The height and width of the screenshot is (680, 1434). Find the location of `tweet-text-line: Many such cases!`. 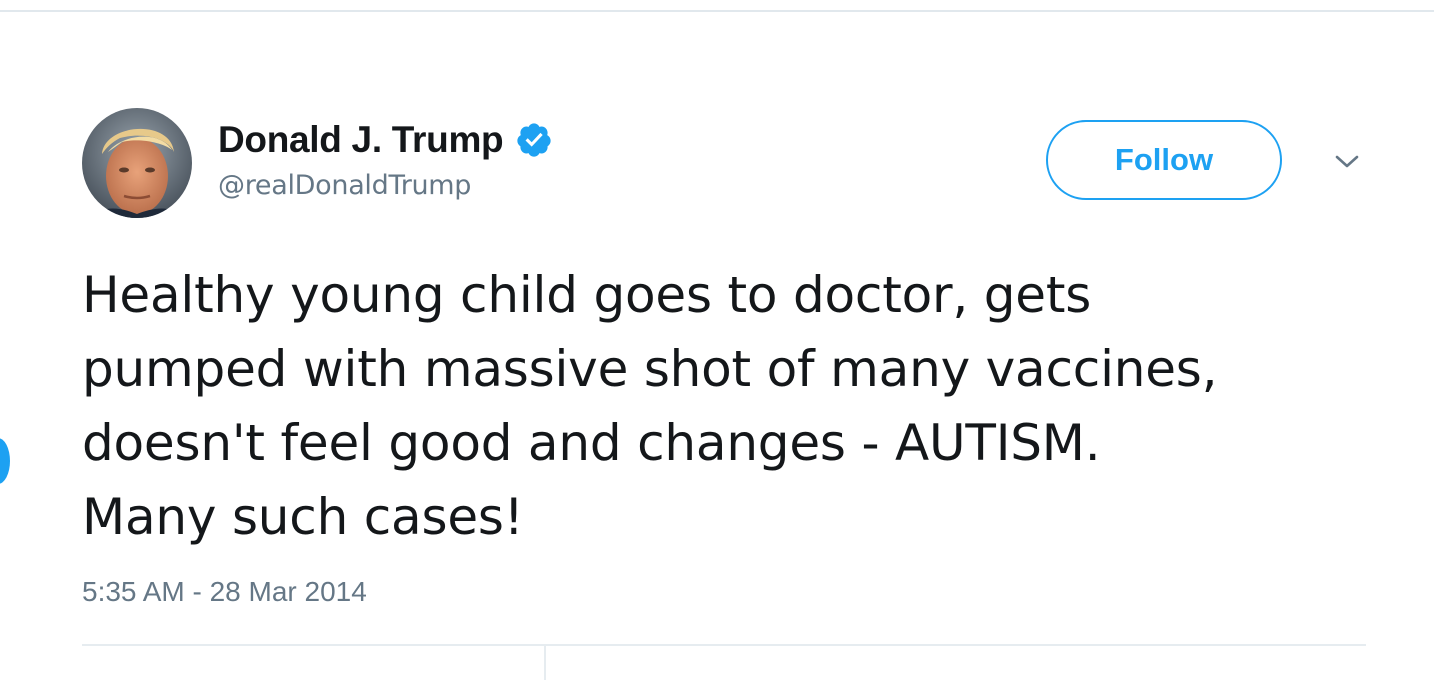

tweet-text-line: Many such cases! is located at coordinates (303, 517).